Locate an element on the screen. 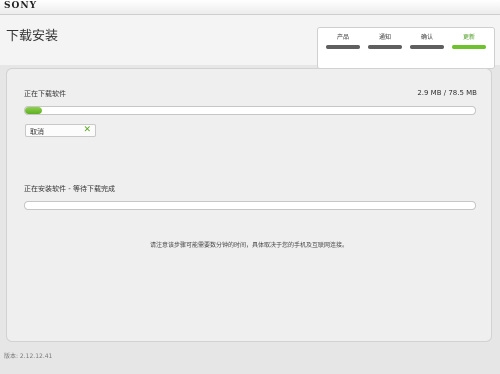 This screenshot has height=374, width=500. step-label: 确认 is located at coordinates (426, 37).